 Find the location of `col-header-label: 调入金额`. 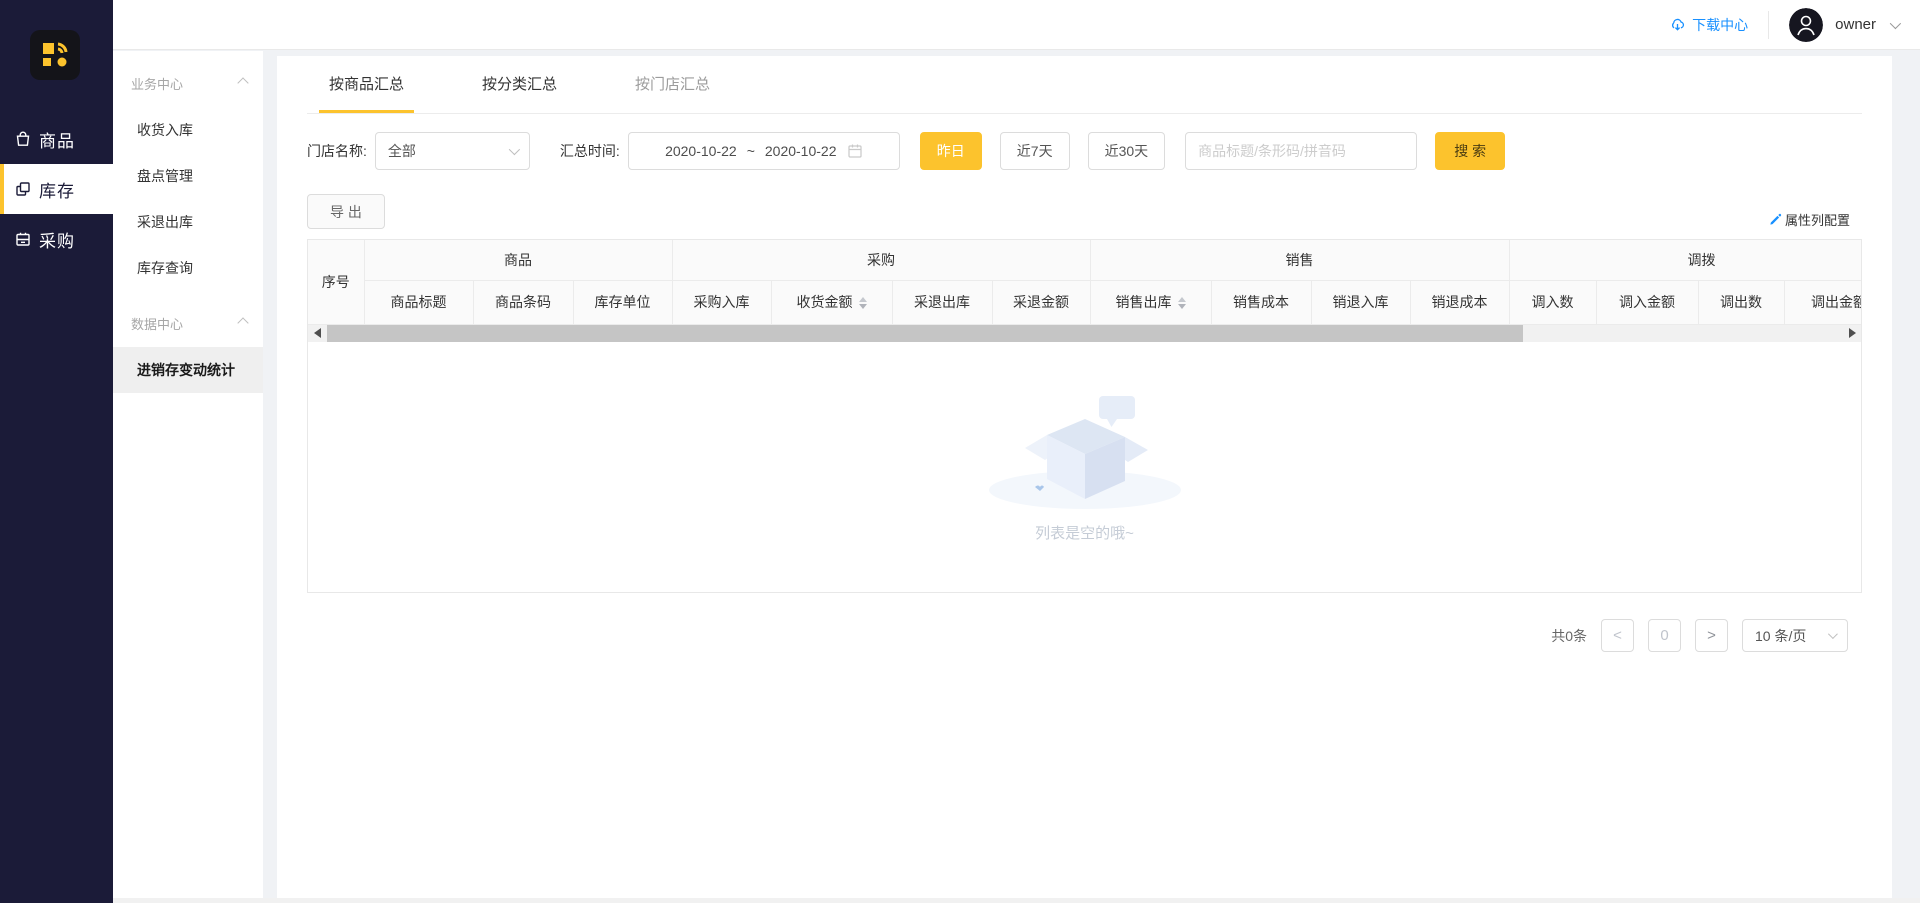

col-header-label: 调入金额 is located at coordinates (1647, 302).